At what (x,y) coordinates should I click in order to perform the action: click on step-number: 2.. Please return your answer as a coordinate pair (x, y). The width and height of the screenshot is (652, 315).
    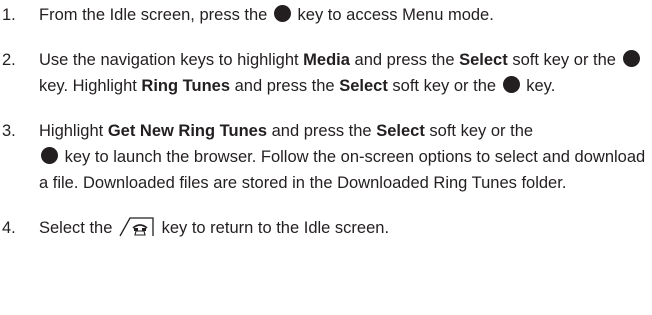
    Looking at the image, I should click on (9, 60).